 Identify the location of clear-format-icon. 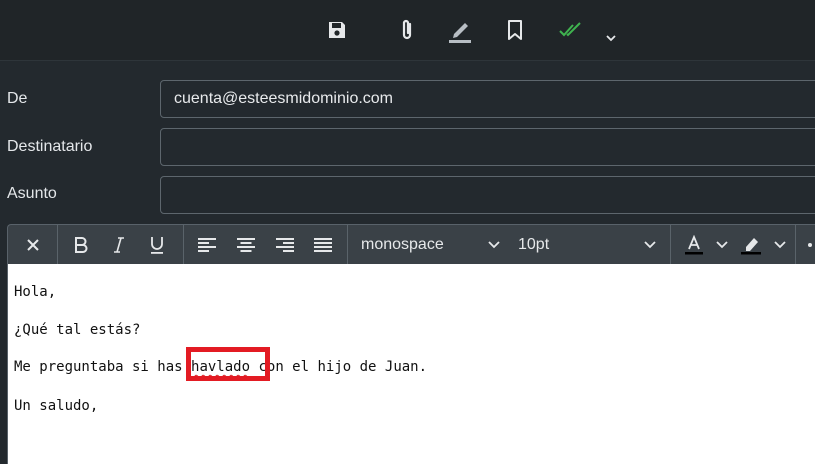
(33, 245).